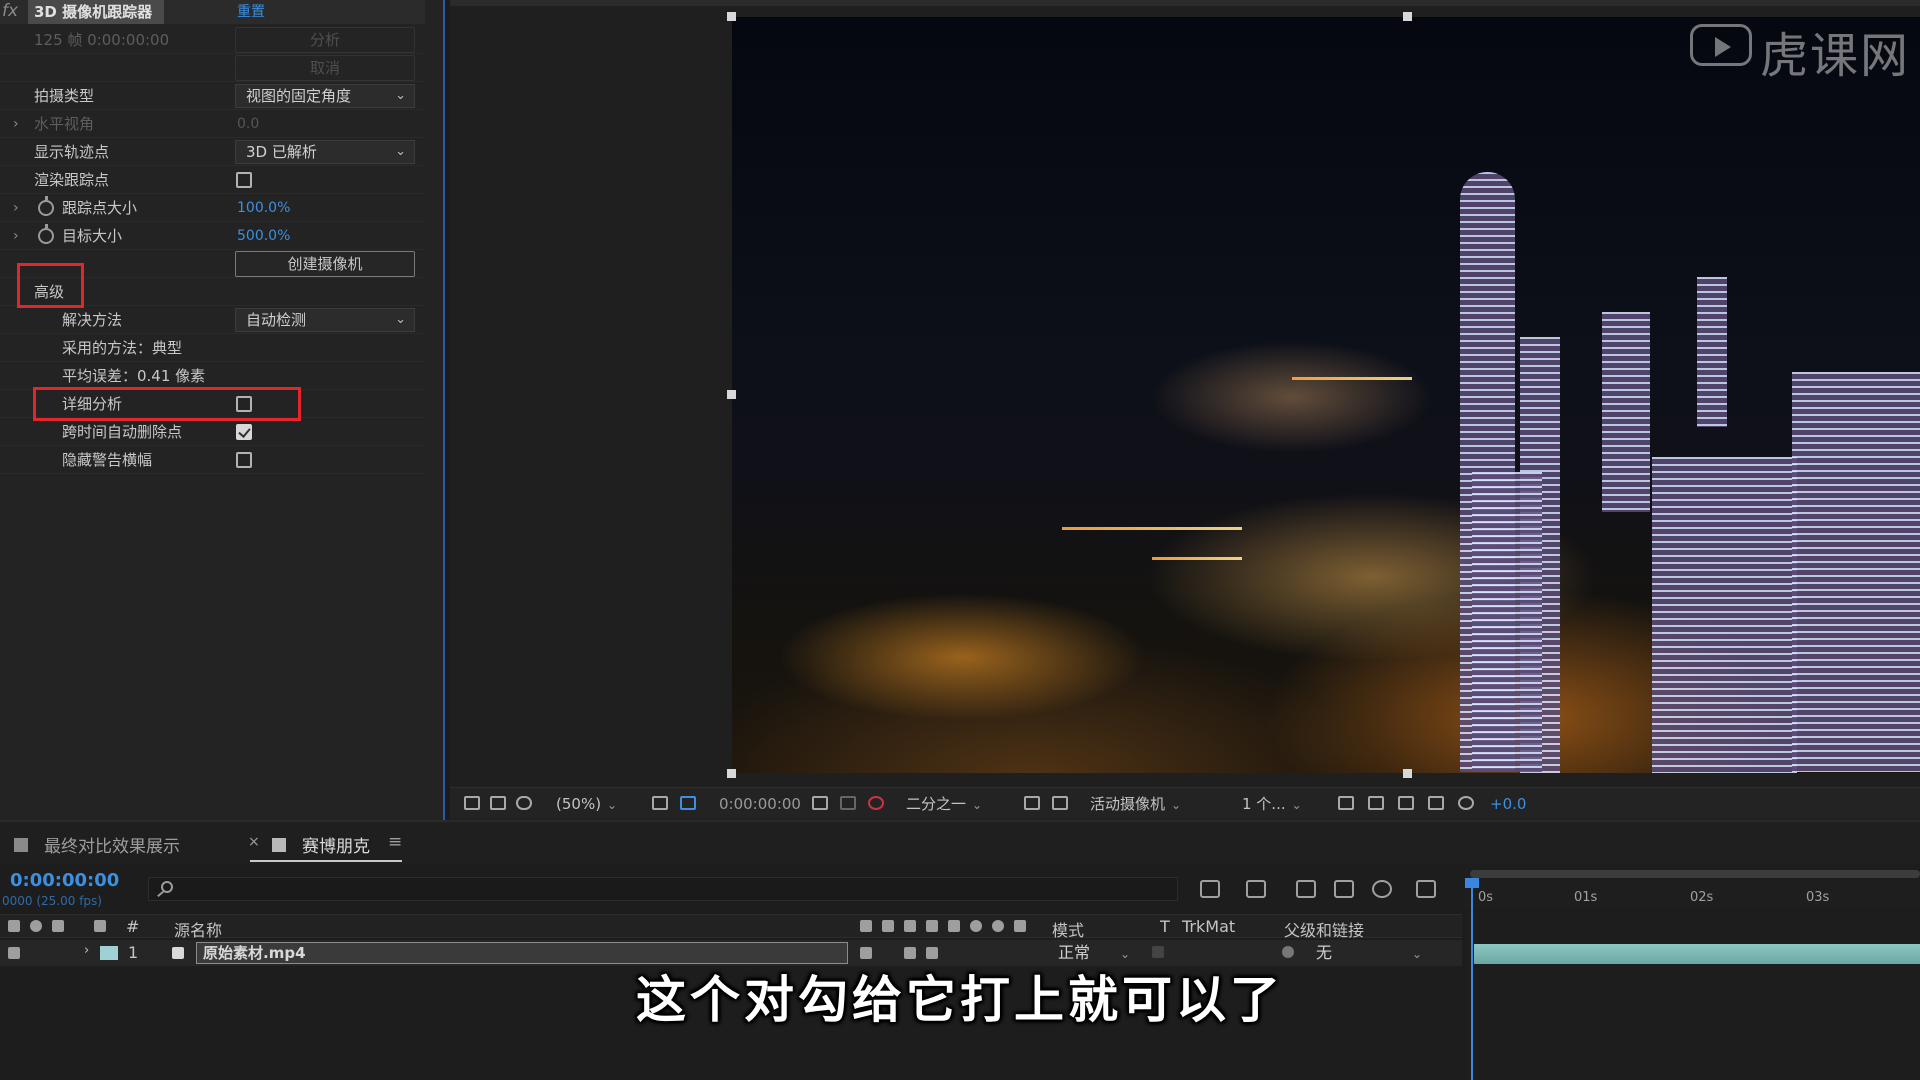  Describe the element at coordinates (660, 803) in the screenshot. I see `fit-icon` at that location.